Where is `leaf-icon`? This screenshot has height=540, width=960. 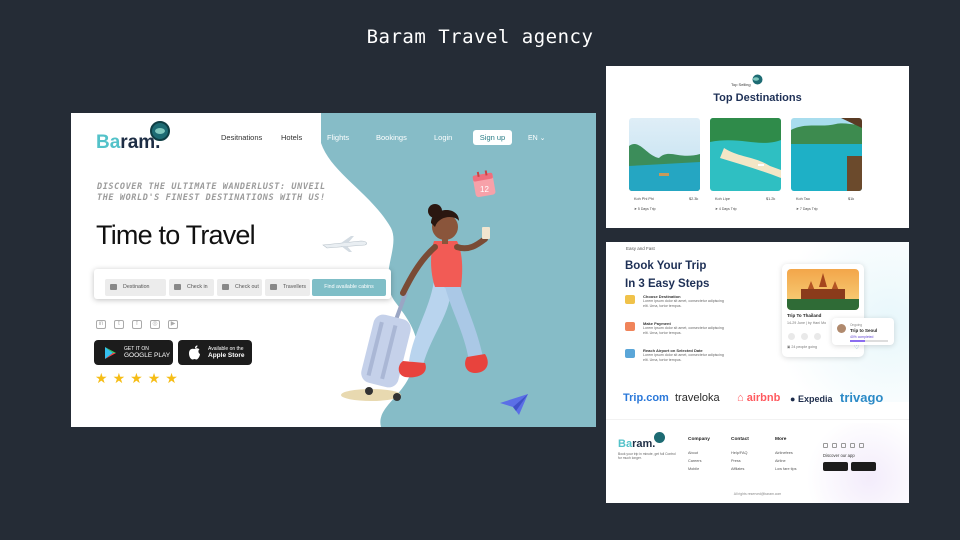 leaf-icon is located at coordinates (791, 336).